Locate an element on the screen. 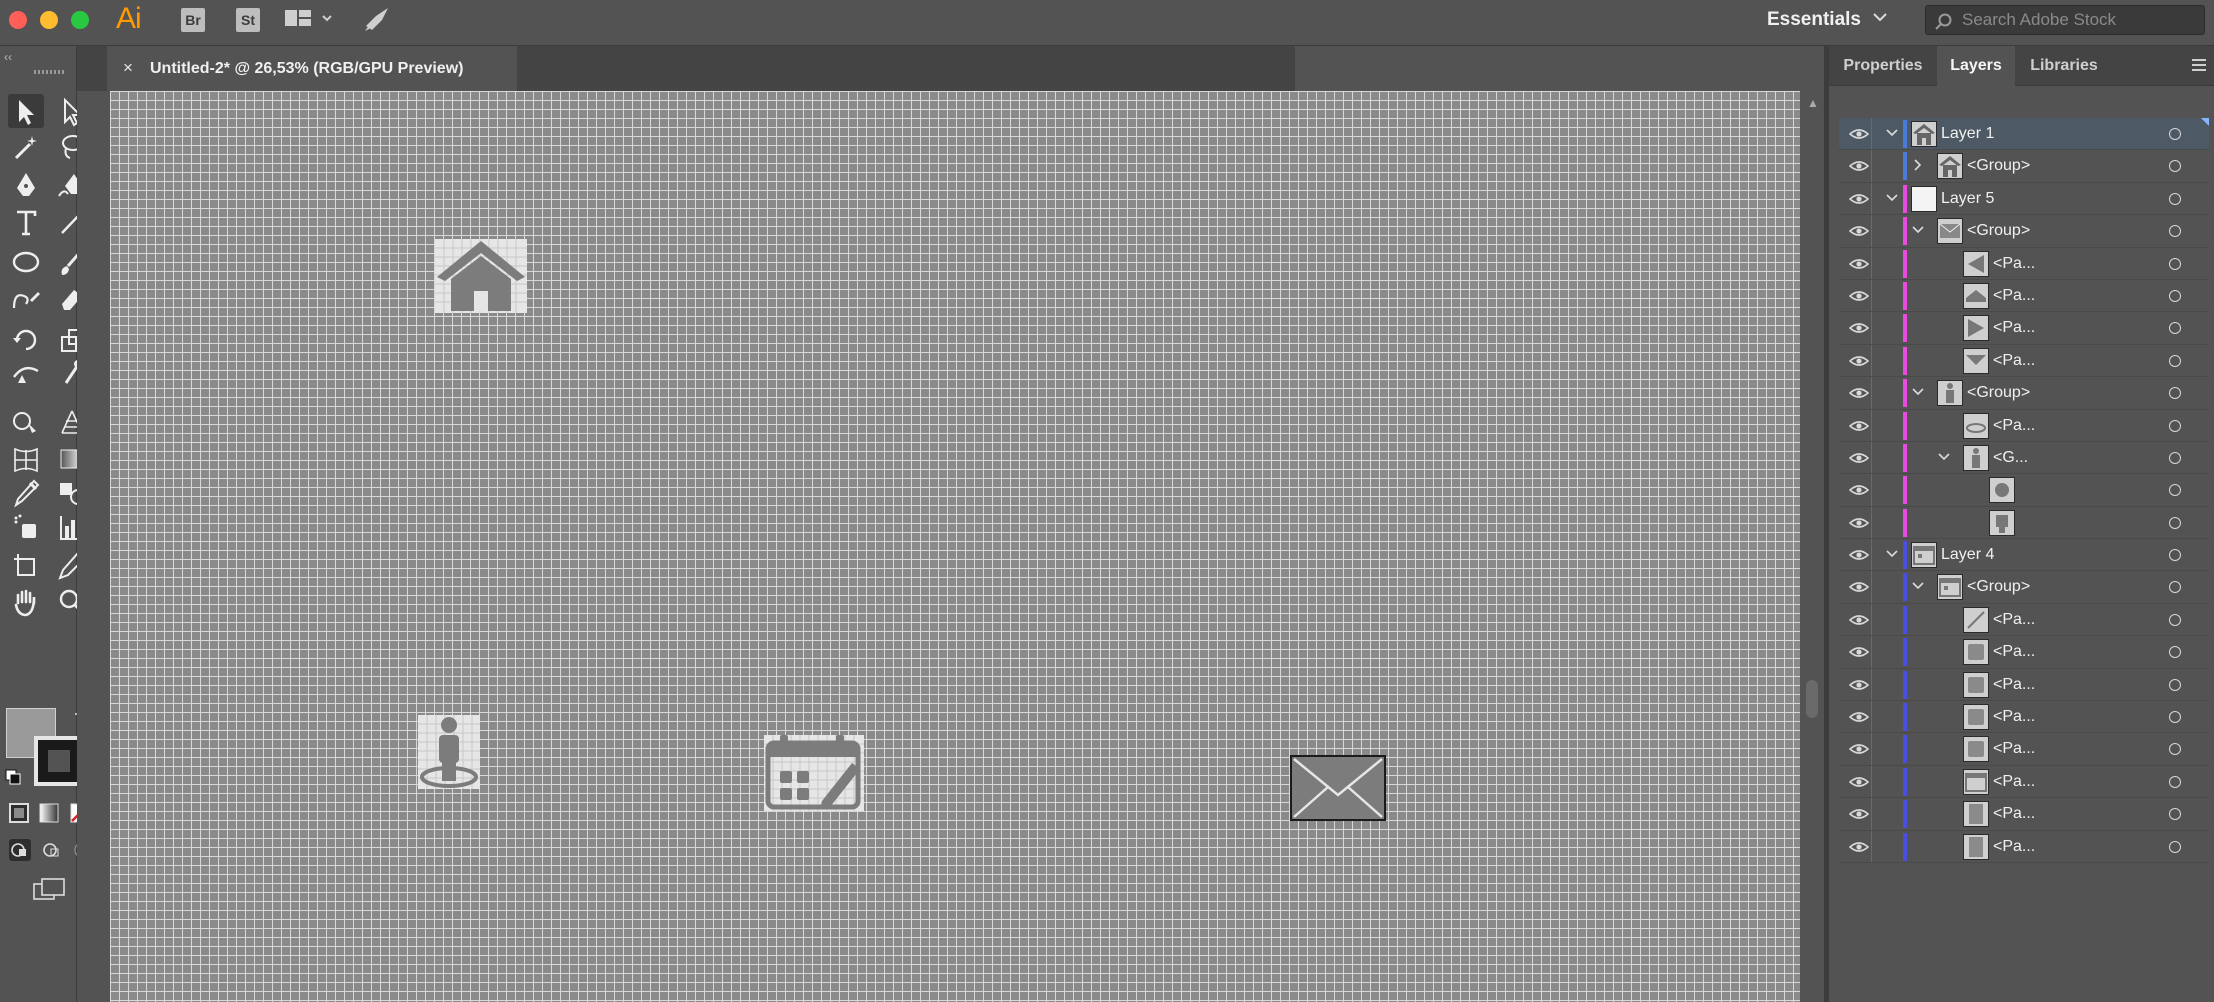  panel-menu-icon is located at coordinates (2199, 65).